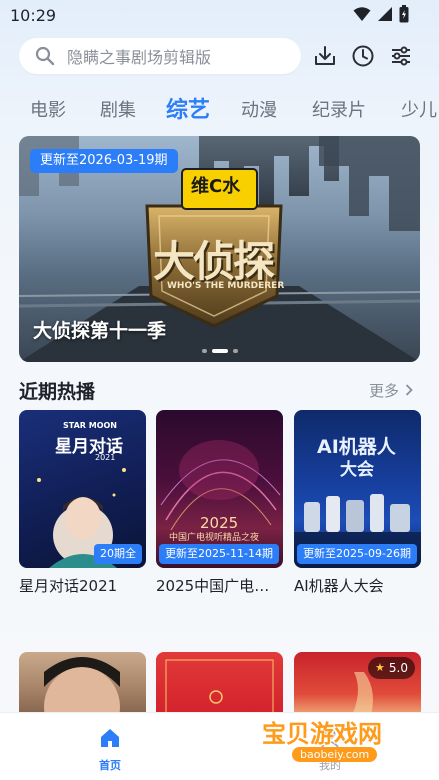  What do you see at coordinates (188, 108) in the screenshot?
I see `tab-variety: 综艺` at bounding box center [188, 108].